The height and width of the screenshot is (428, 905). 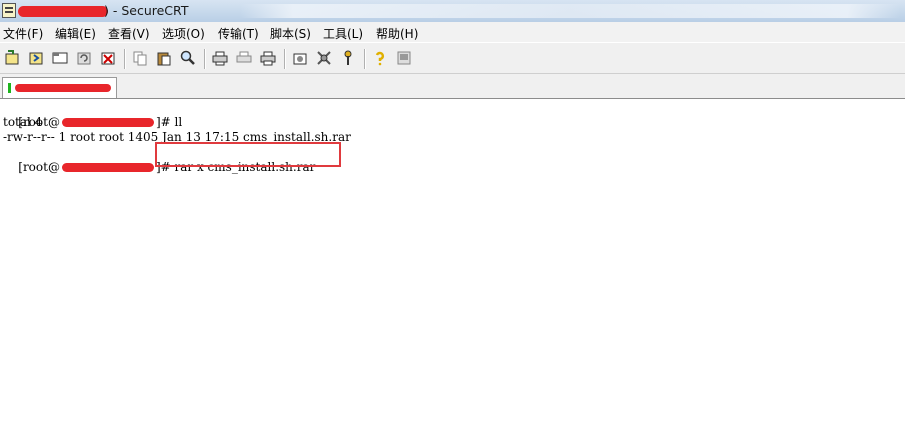 What do you see at coordinates (268, 58) in the screenshot?
I see `print-icon` at bounding box center [268, 58].